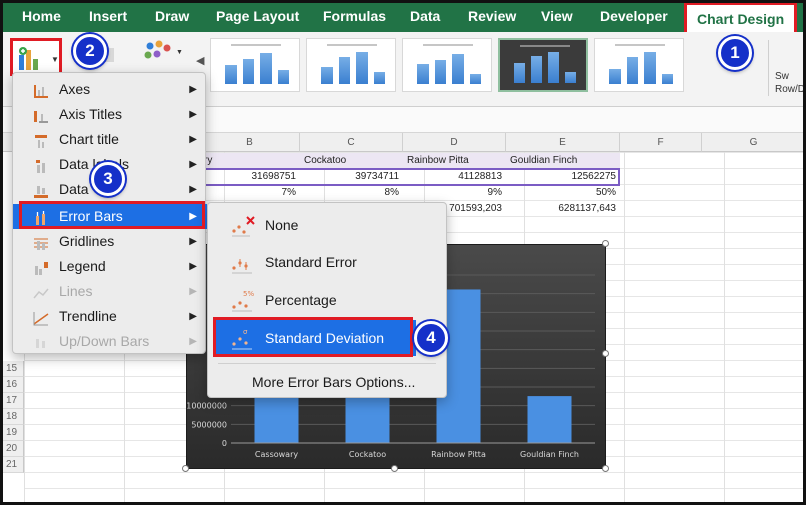 This screenshot has height=505, width=806. I want to click on row-header-17: 17, so click(12, 401).